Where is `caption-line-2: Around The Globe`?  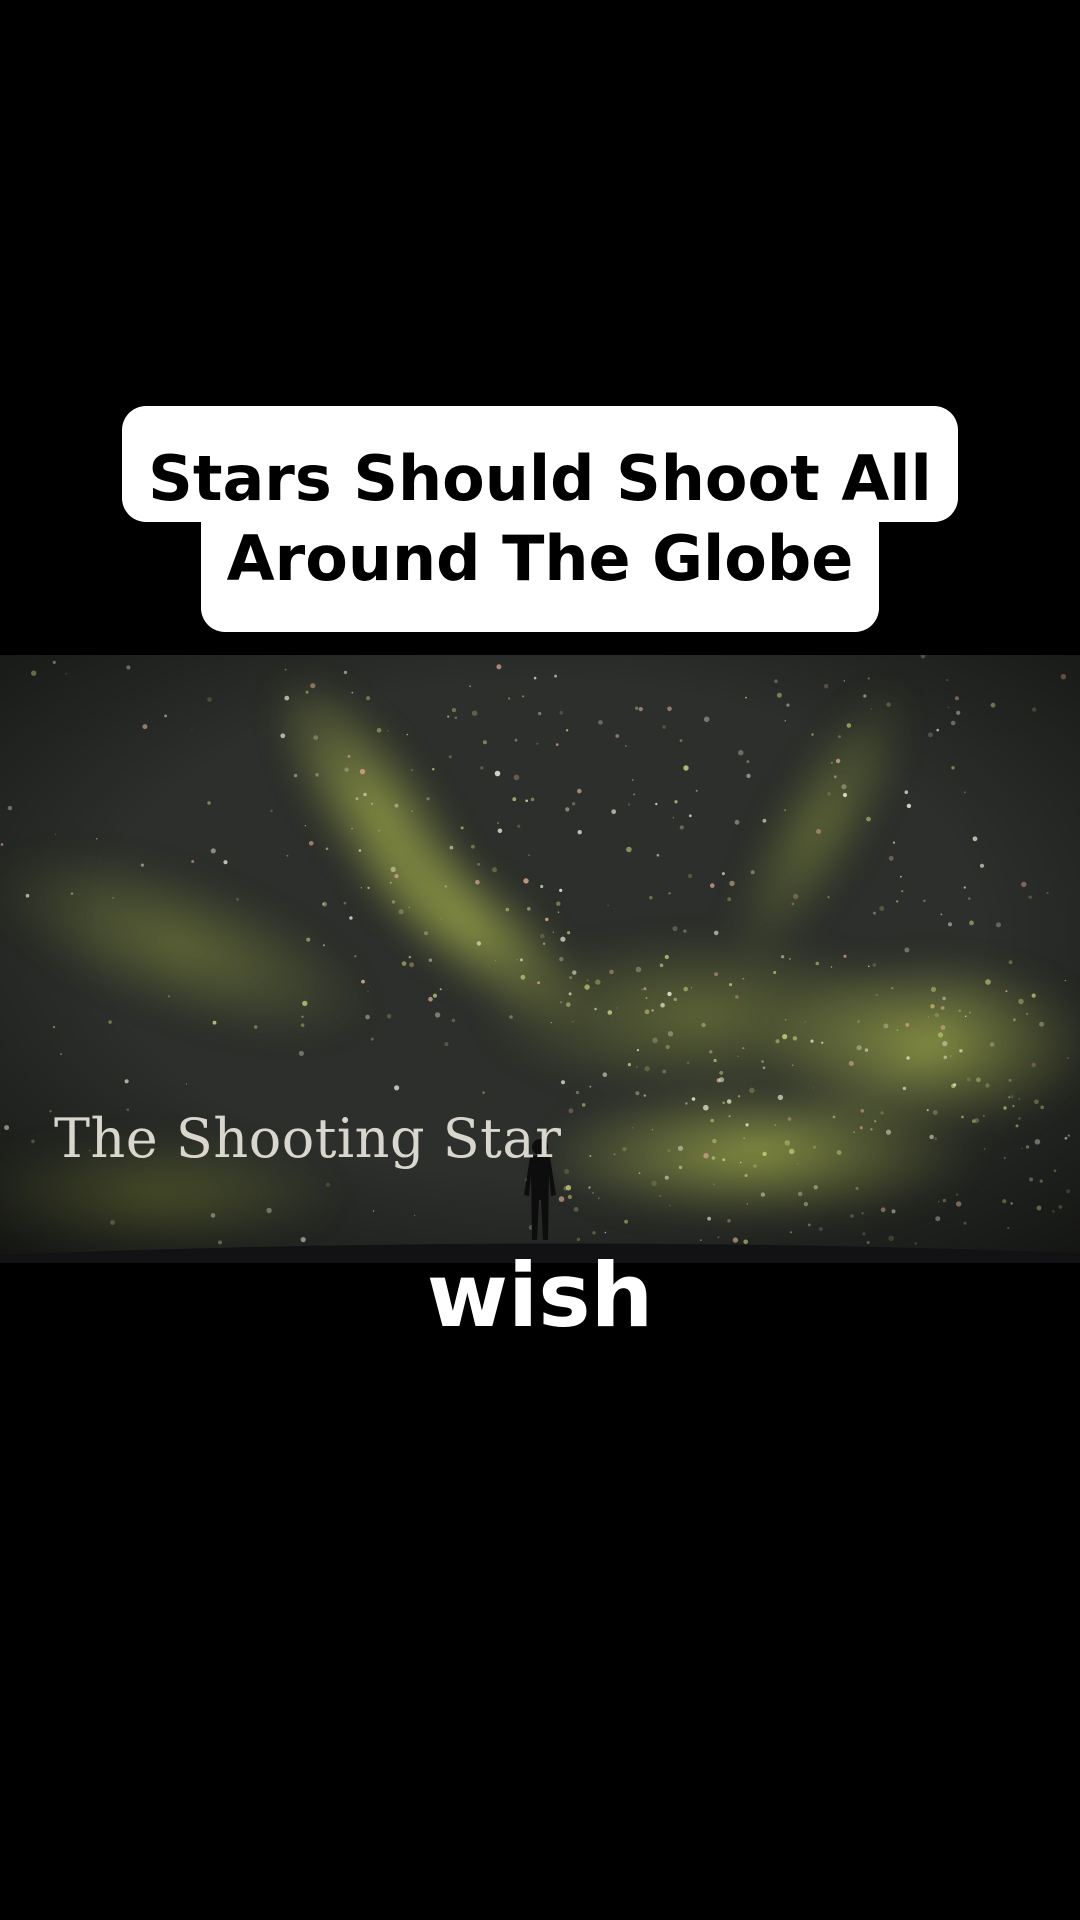 caption-line-2: Around The Globe is located at coordinates (540, 576).